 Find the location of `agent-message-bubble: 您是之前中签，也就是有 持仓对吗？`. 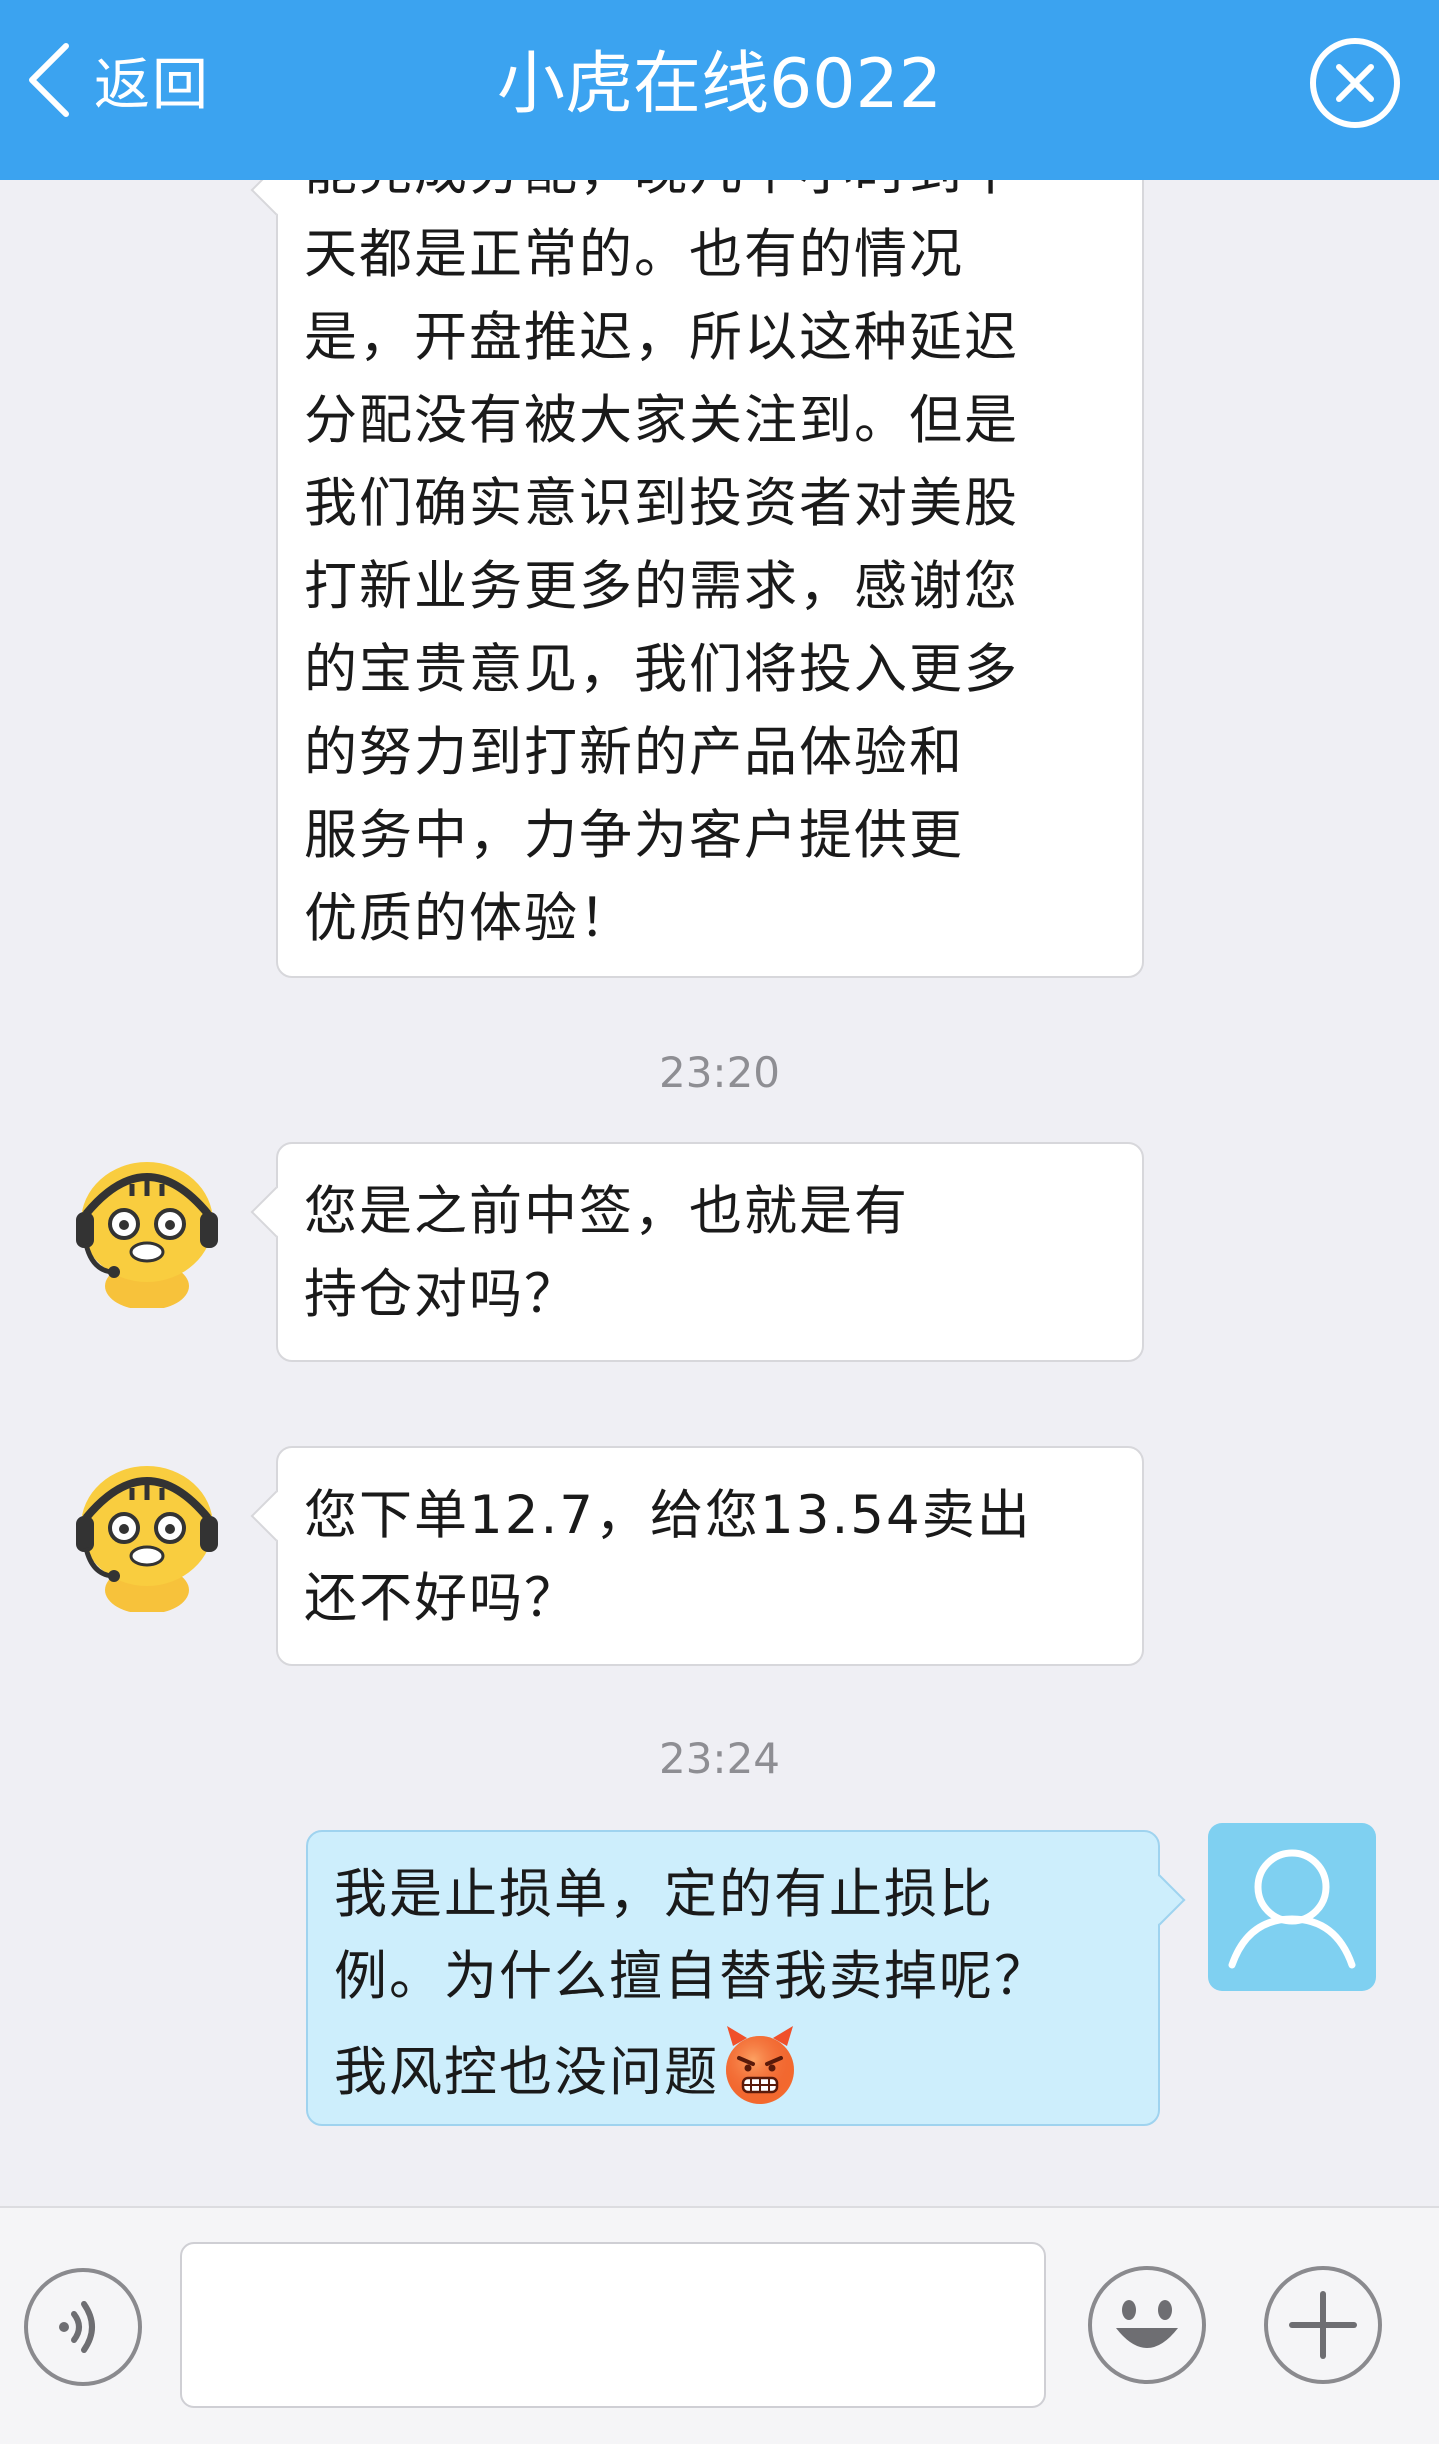

agent-message-bubble: 您是之前中签，也就是有 持仓对吗？ is located at coordinates (710, 1252).